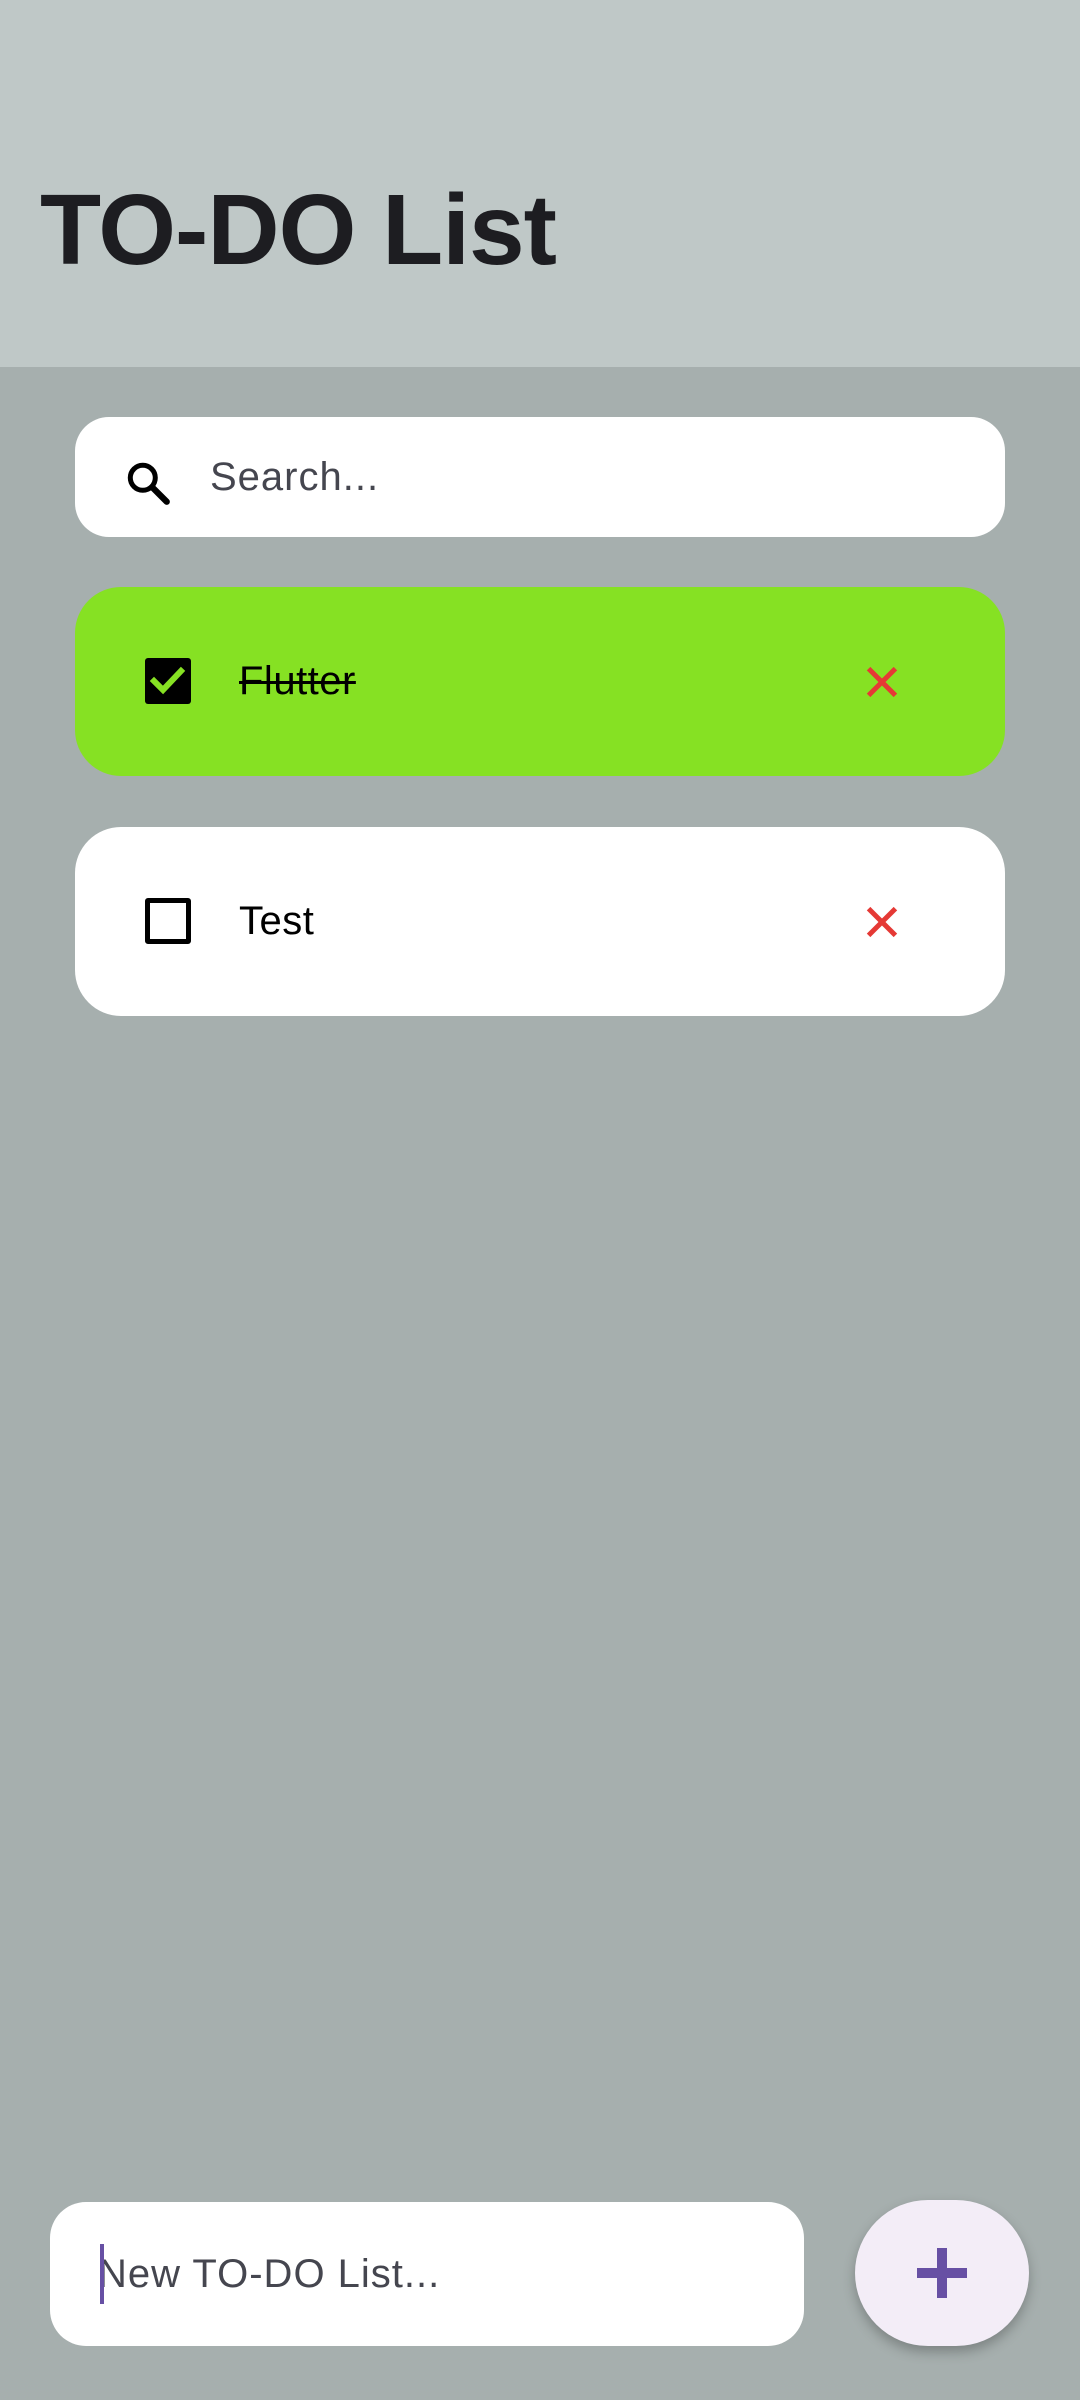 This screenshot has height=2400, width=1080. I want to click on plus-icon, so click(942, 2273).